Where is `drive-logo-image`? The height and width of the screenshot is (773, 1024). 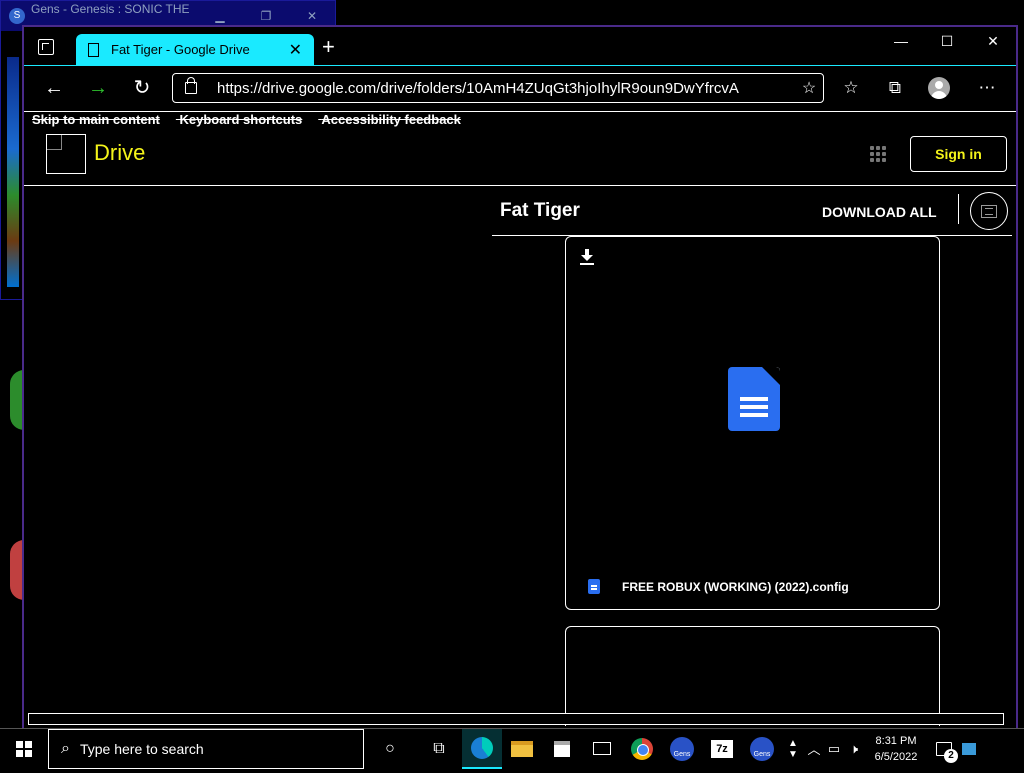
drive-logo-image is located at coordinates (66, 154).